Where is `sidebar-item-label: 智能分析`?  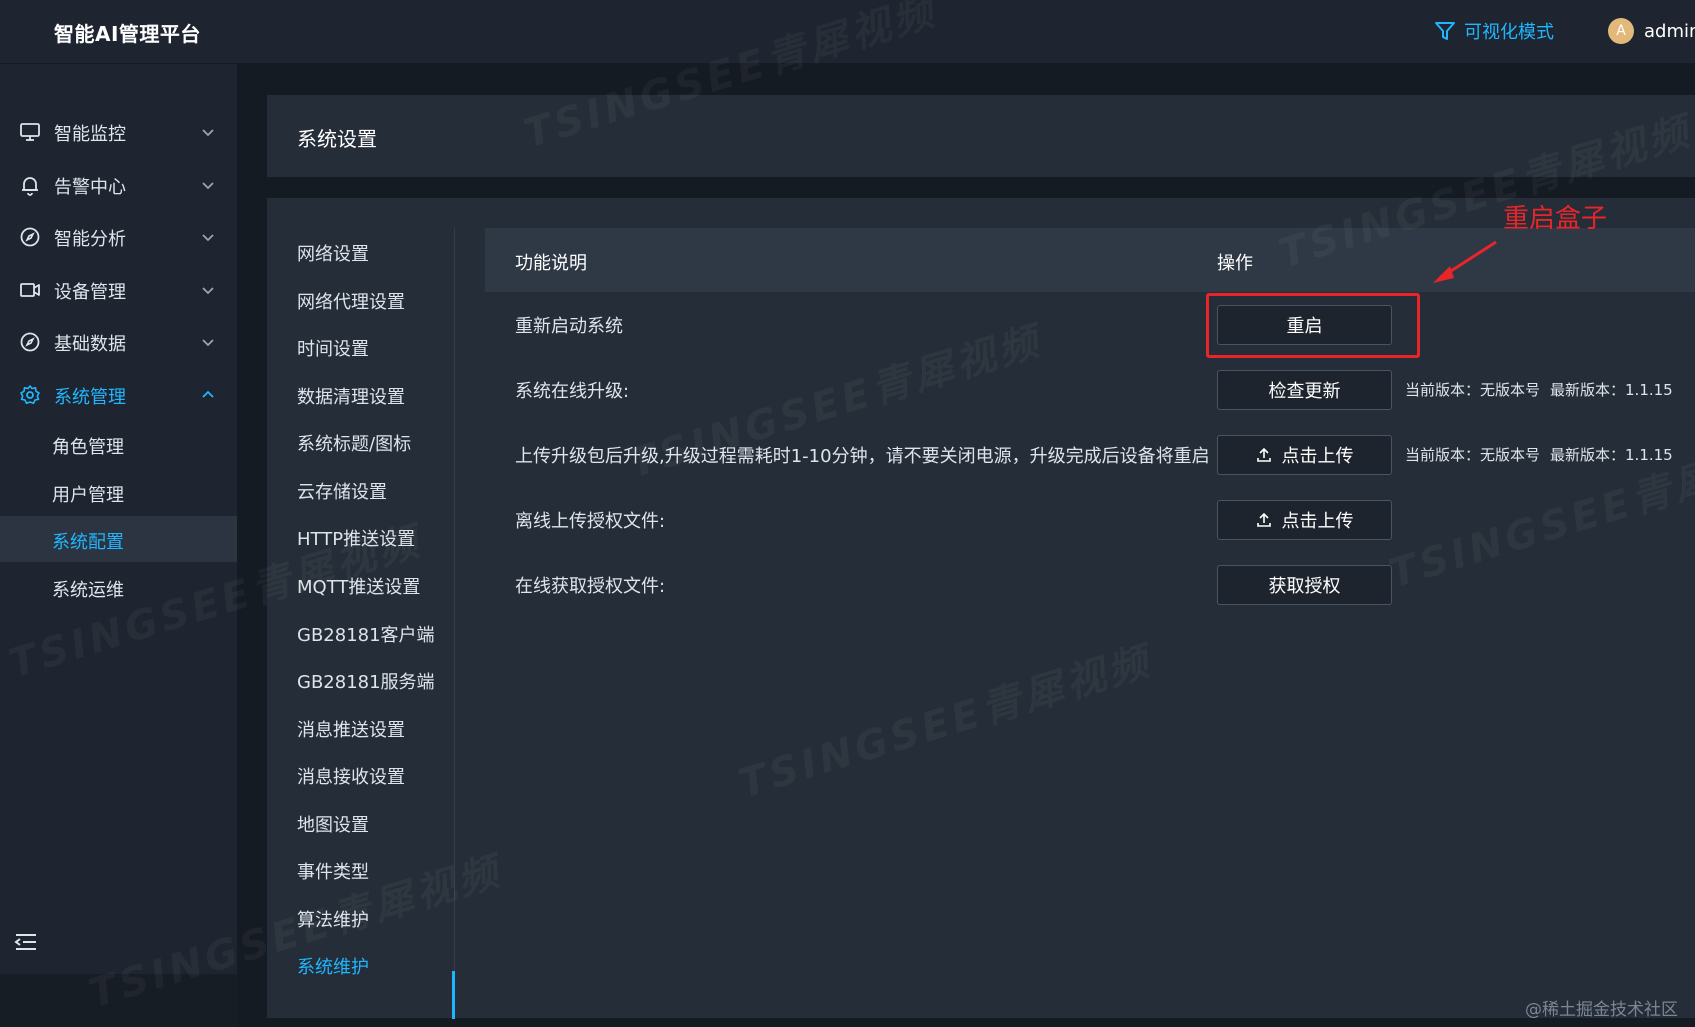
sidebar-item-label: 智能分析 is located at coordinates (90, 239).